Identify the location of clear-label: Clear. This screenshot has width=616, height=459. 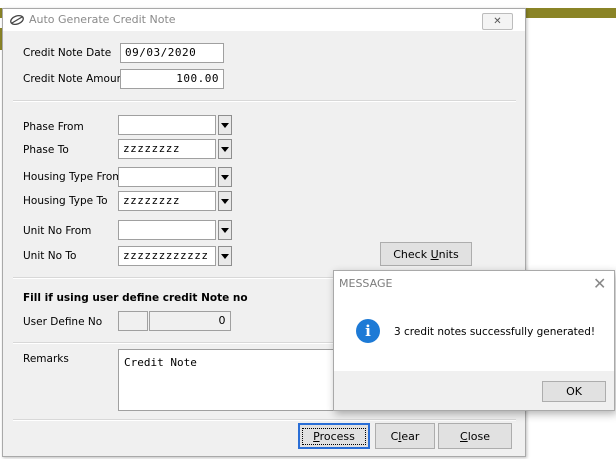
(405, 436).